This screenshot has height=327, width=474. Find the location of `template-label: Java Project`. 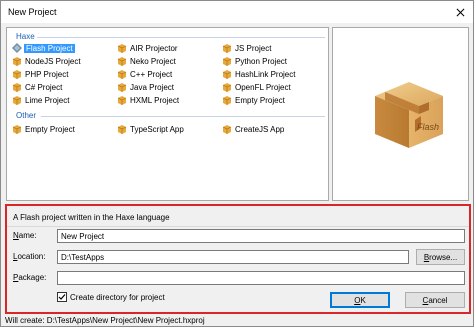

template-label: Java Project is located at coordinates (152, 87).